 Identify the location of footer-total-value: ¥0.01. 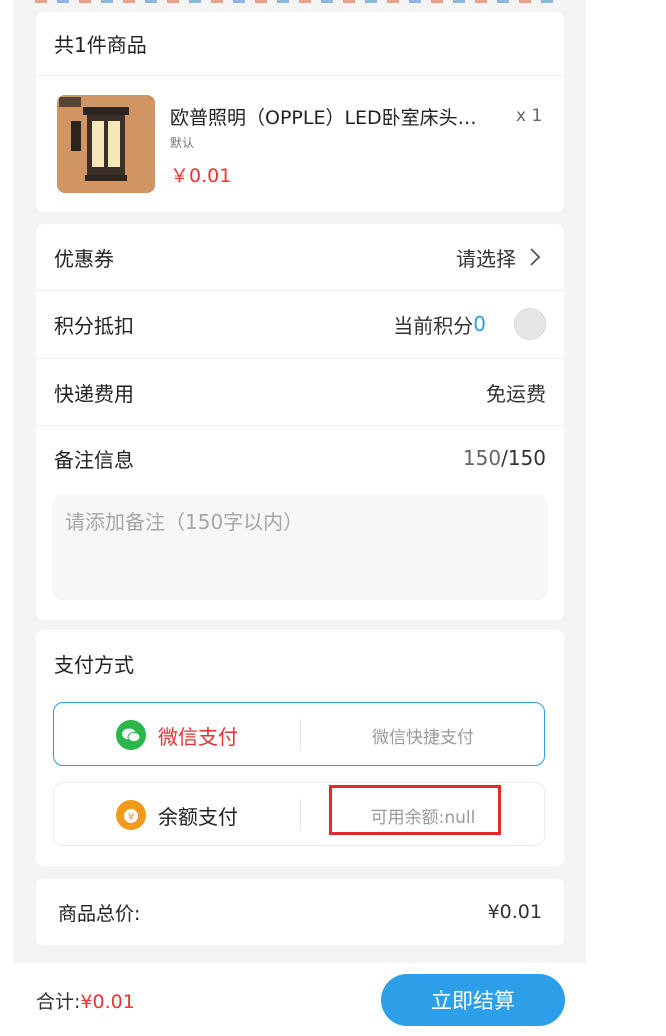
(107, 1002).